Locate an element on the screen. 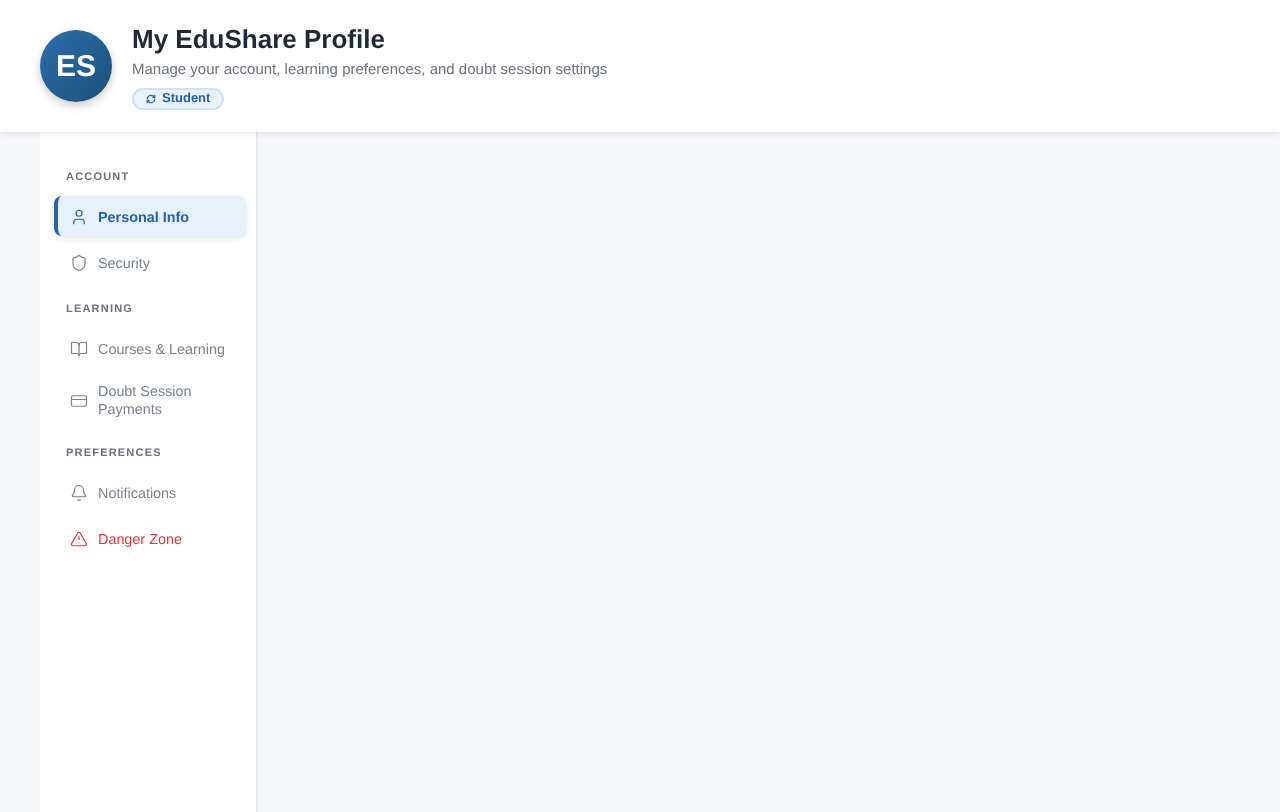 The image size is (1280, 812). avatar: ES is located at coordinates (76, 66).